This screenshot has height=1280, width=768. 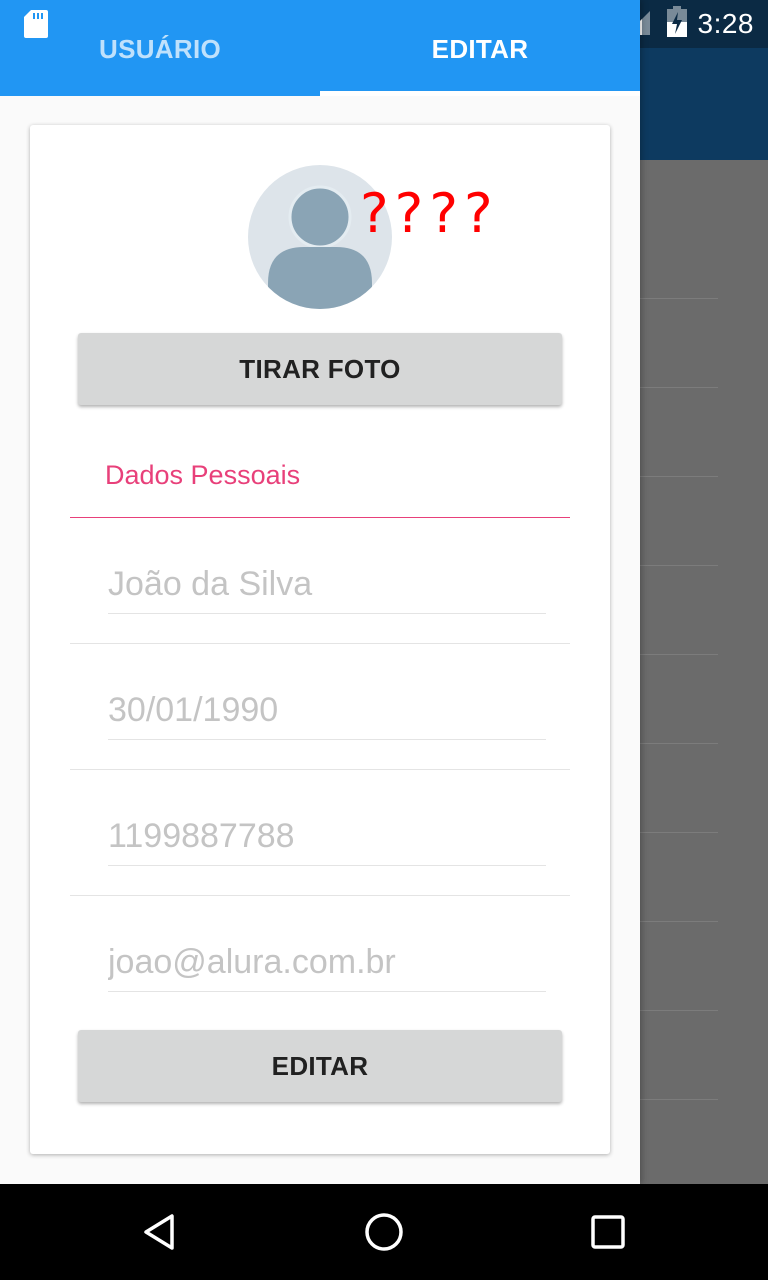 What do you see at coordinates (320, 369) in the screenshot?
I see `take-photo-button: TIRAR FOTO` at bounding box center [320, 369].